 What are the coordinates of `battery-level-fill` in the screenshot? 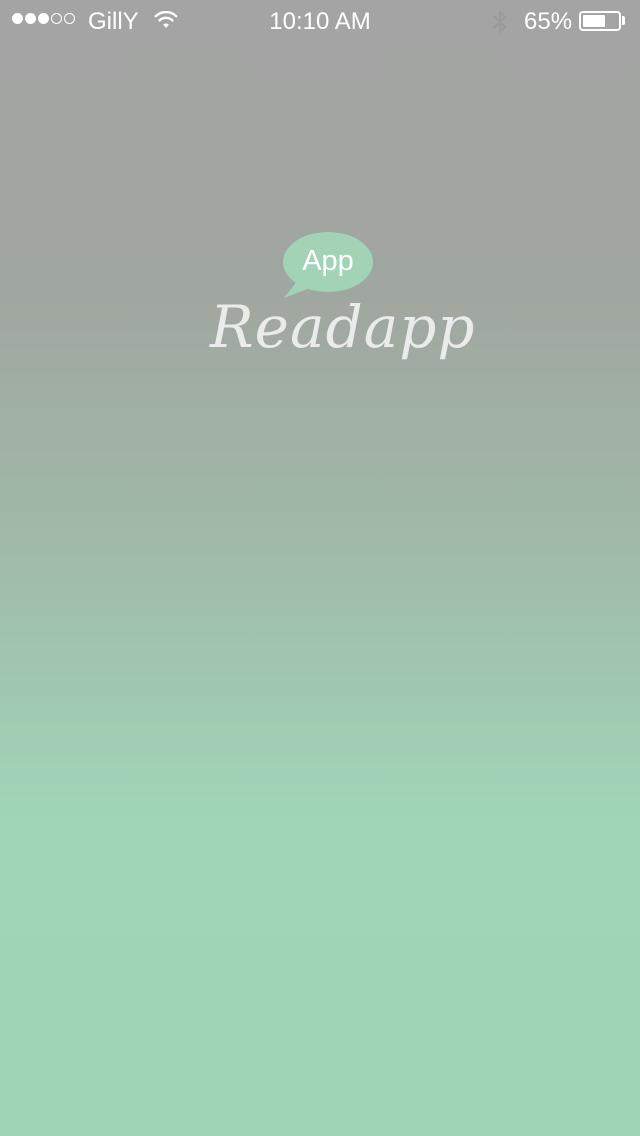 It's located at (594, 21).